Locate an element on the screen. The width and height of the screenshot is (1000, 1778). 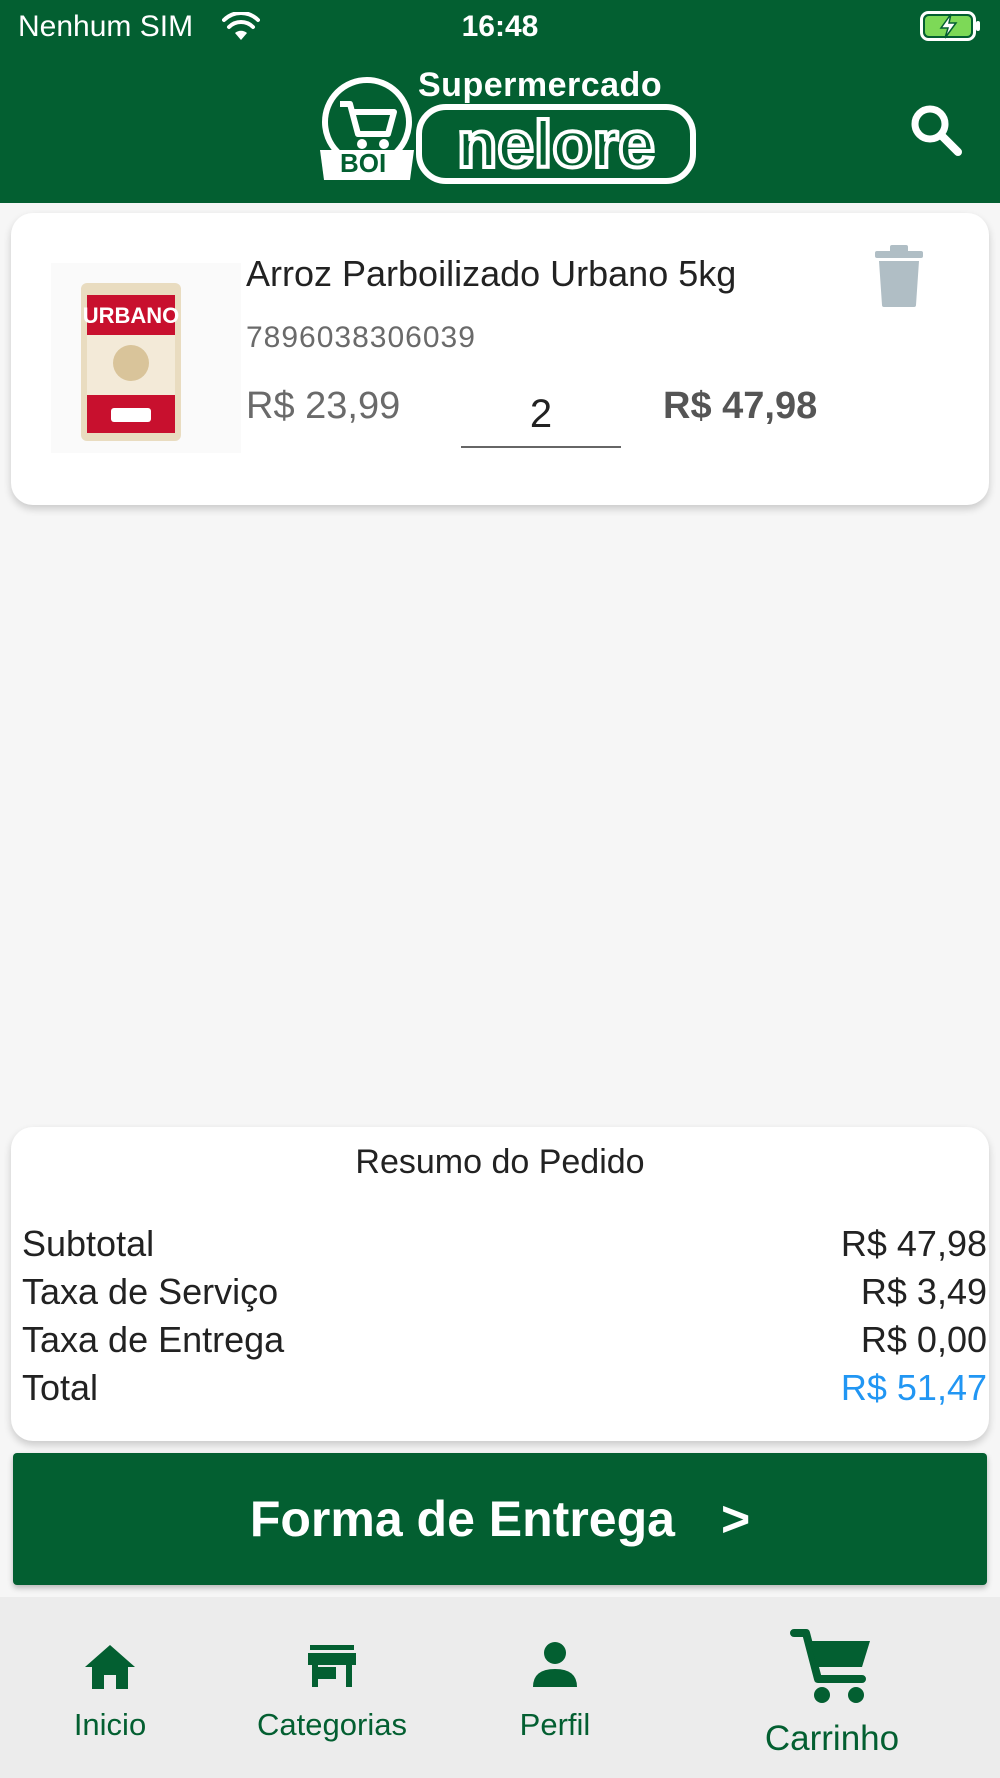
status-bar: Nenhum SIM 16:48 is located at coordinates (500, 28).